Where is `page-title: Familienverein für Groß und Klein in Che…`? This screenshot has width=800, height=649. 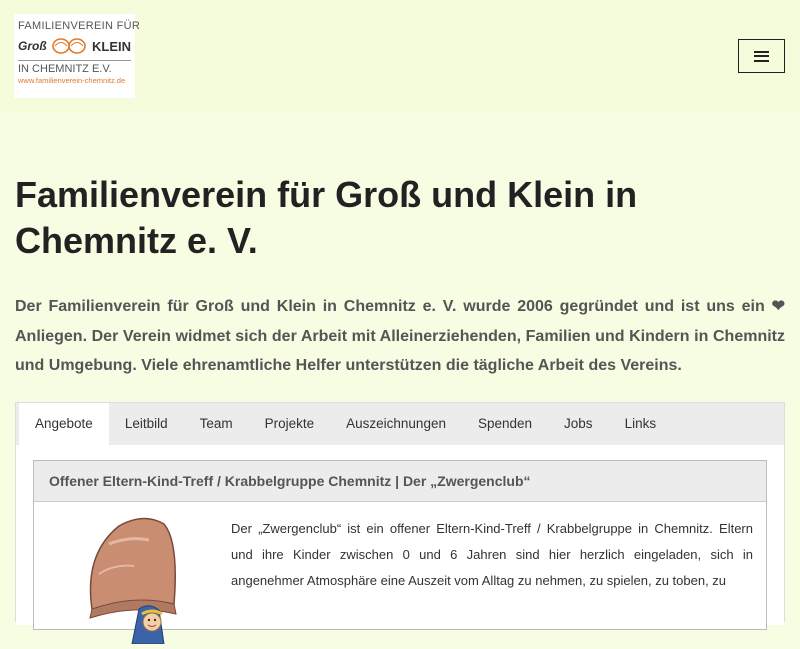 page-title: Familienverein für Groß und Klein in Che… is located at coordinates (326, 217).